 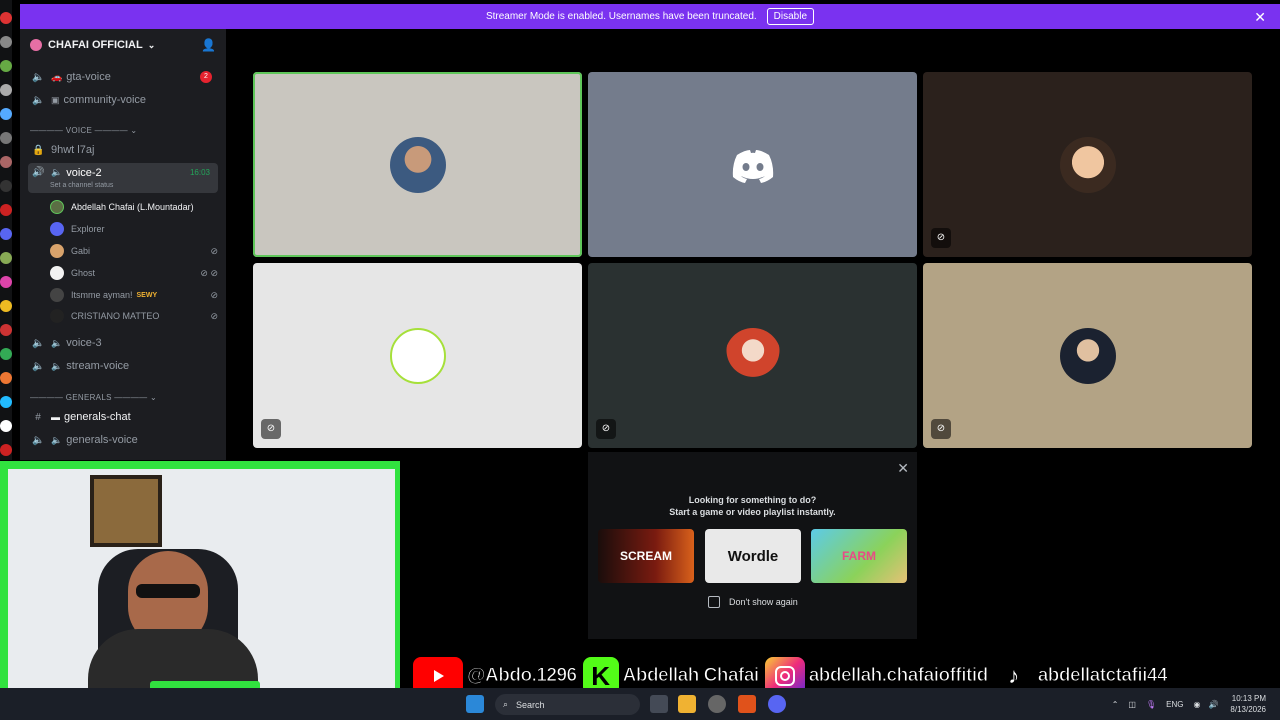 What do you see at coordinates (1151, 704) in the screenshot?
I see `mic-icon: 🎙` at bounding box center [1151, 704].